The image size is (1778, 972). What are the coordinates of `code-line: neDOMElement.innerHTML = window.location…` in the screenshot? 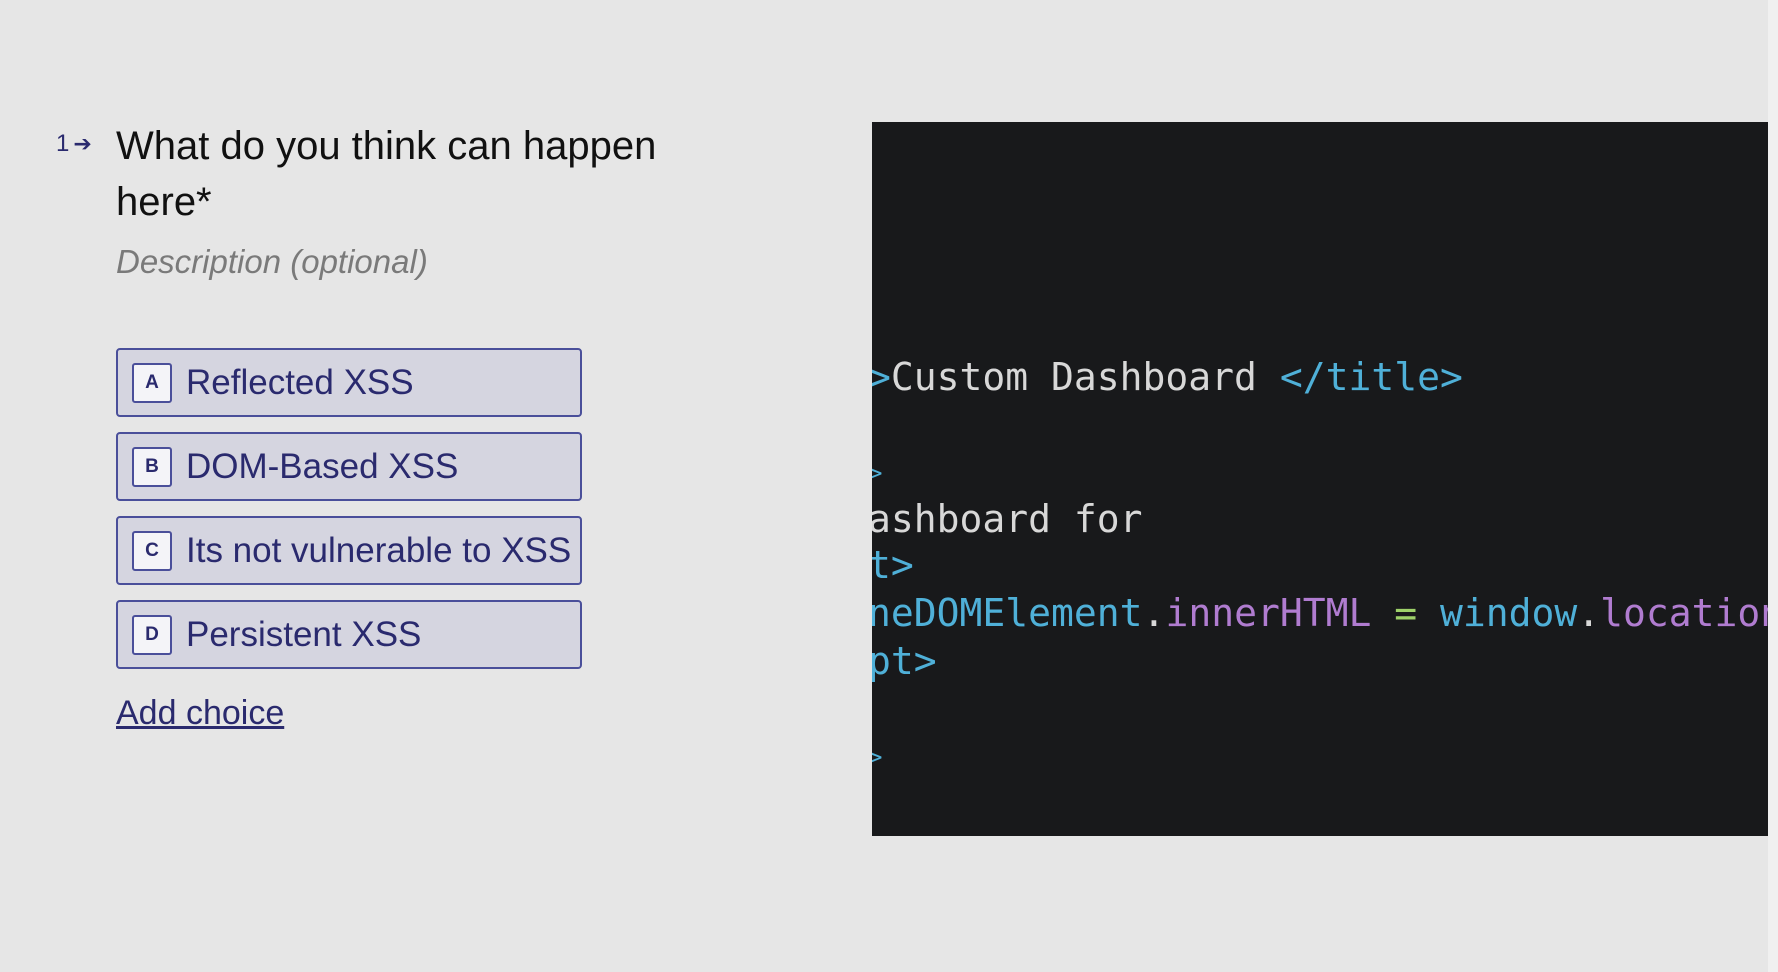 It's located at (1320, 613).